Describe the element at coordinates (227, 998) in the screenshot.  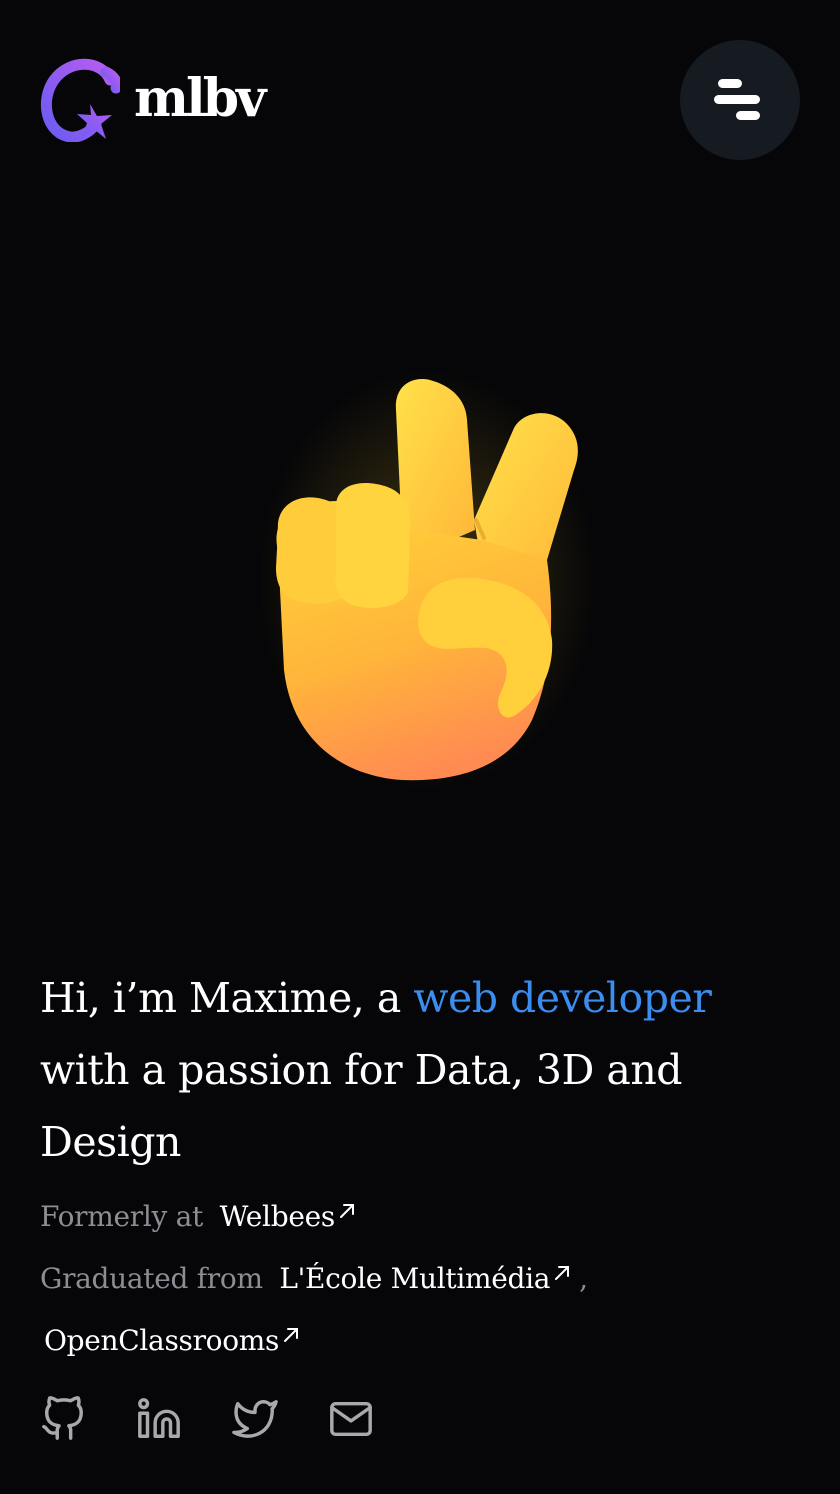
I see `intro-text-1: Hi, i’m Maxime, a` at that location.